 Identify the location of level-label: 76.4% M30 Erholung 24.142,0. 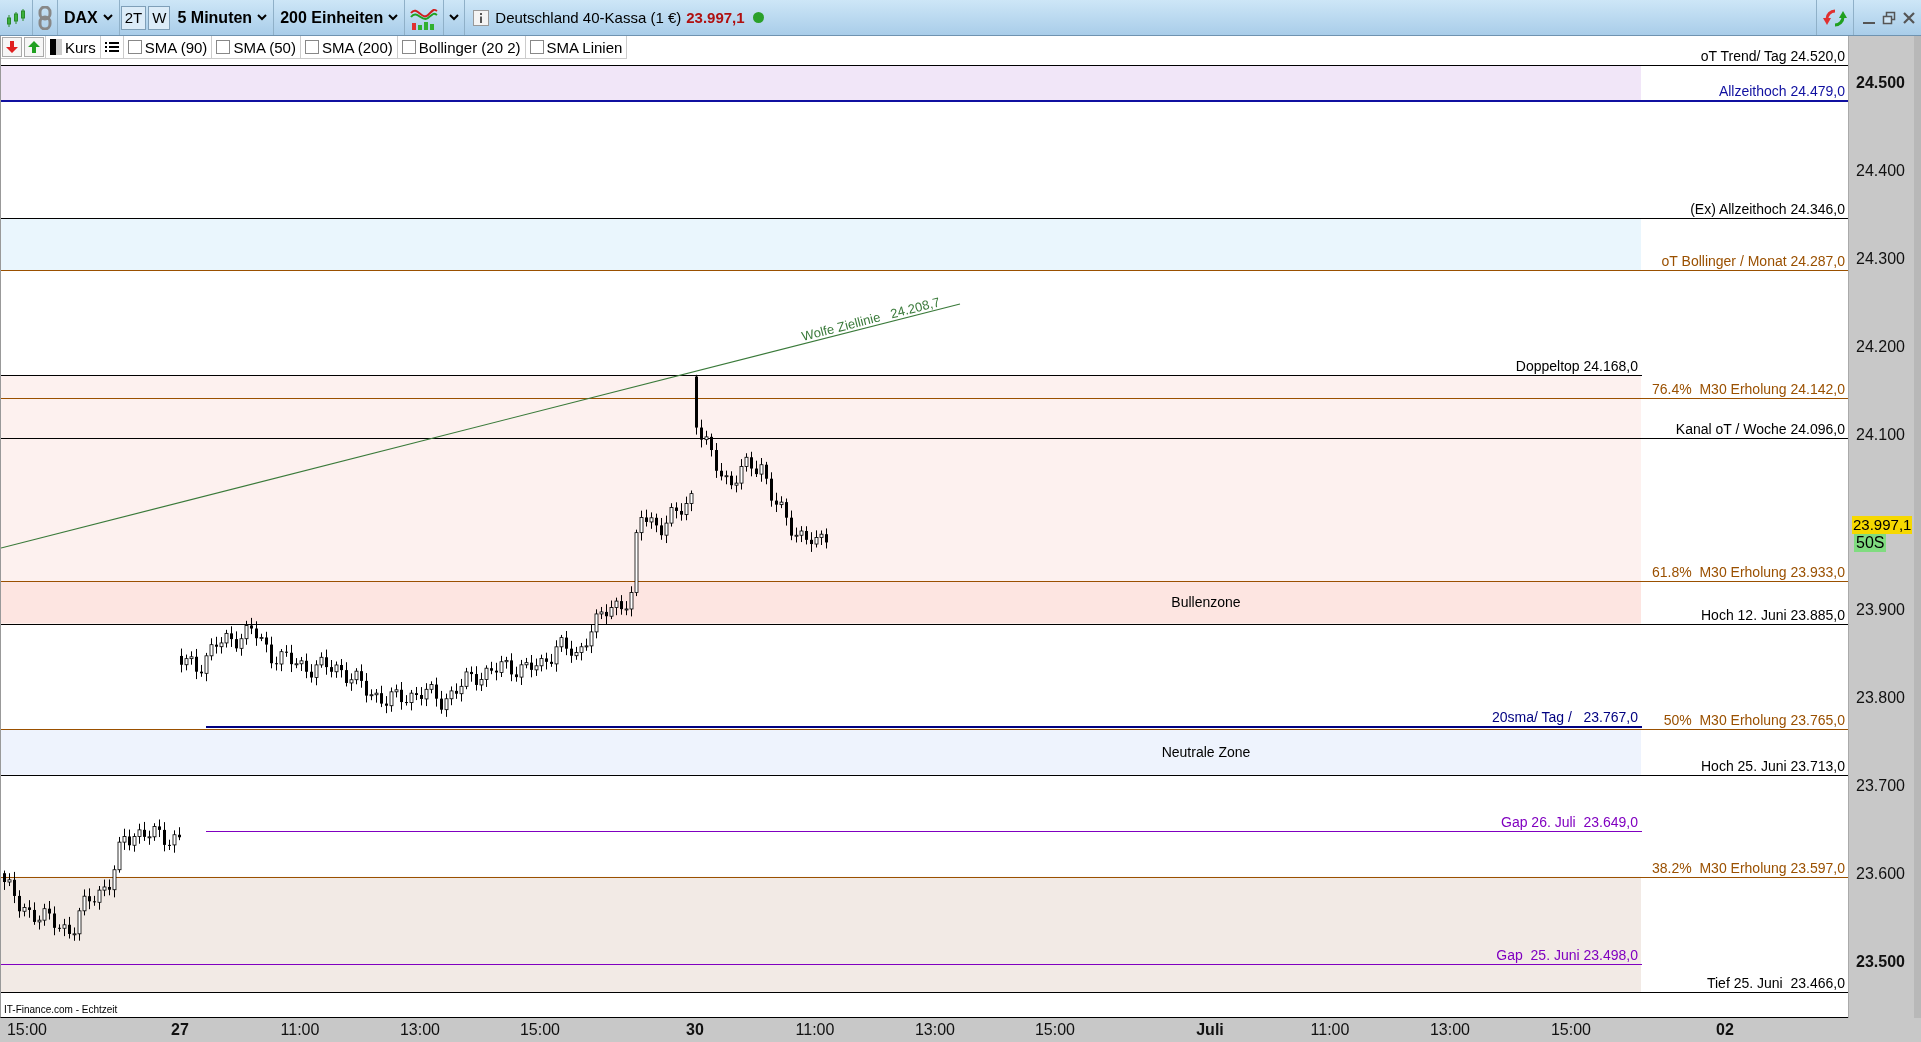
(1748, 389).